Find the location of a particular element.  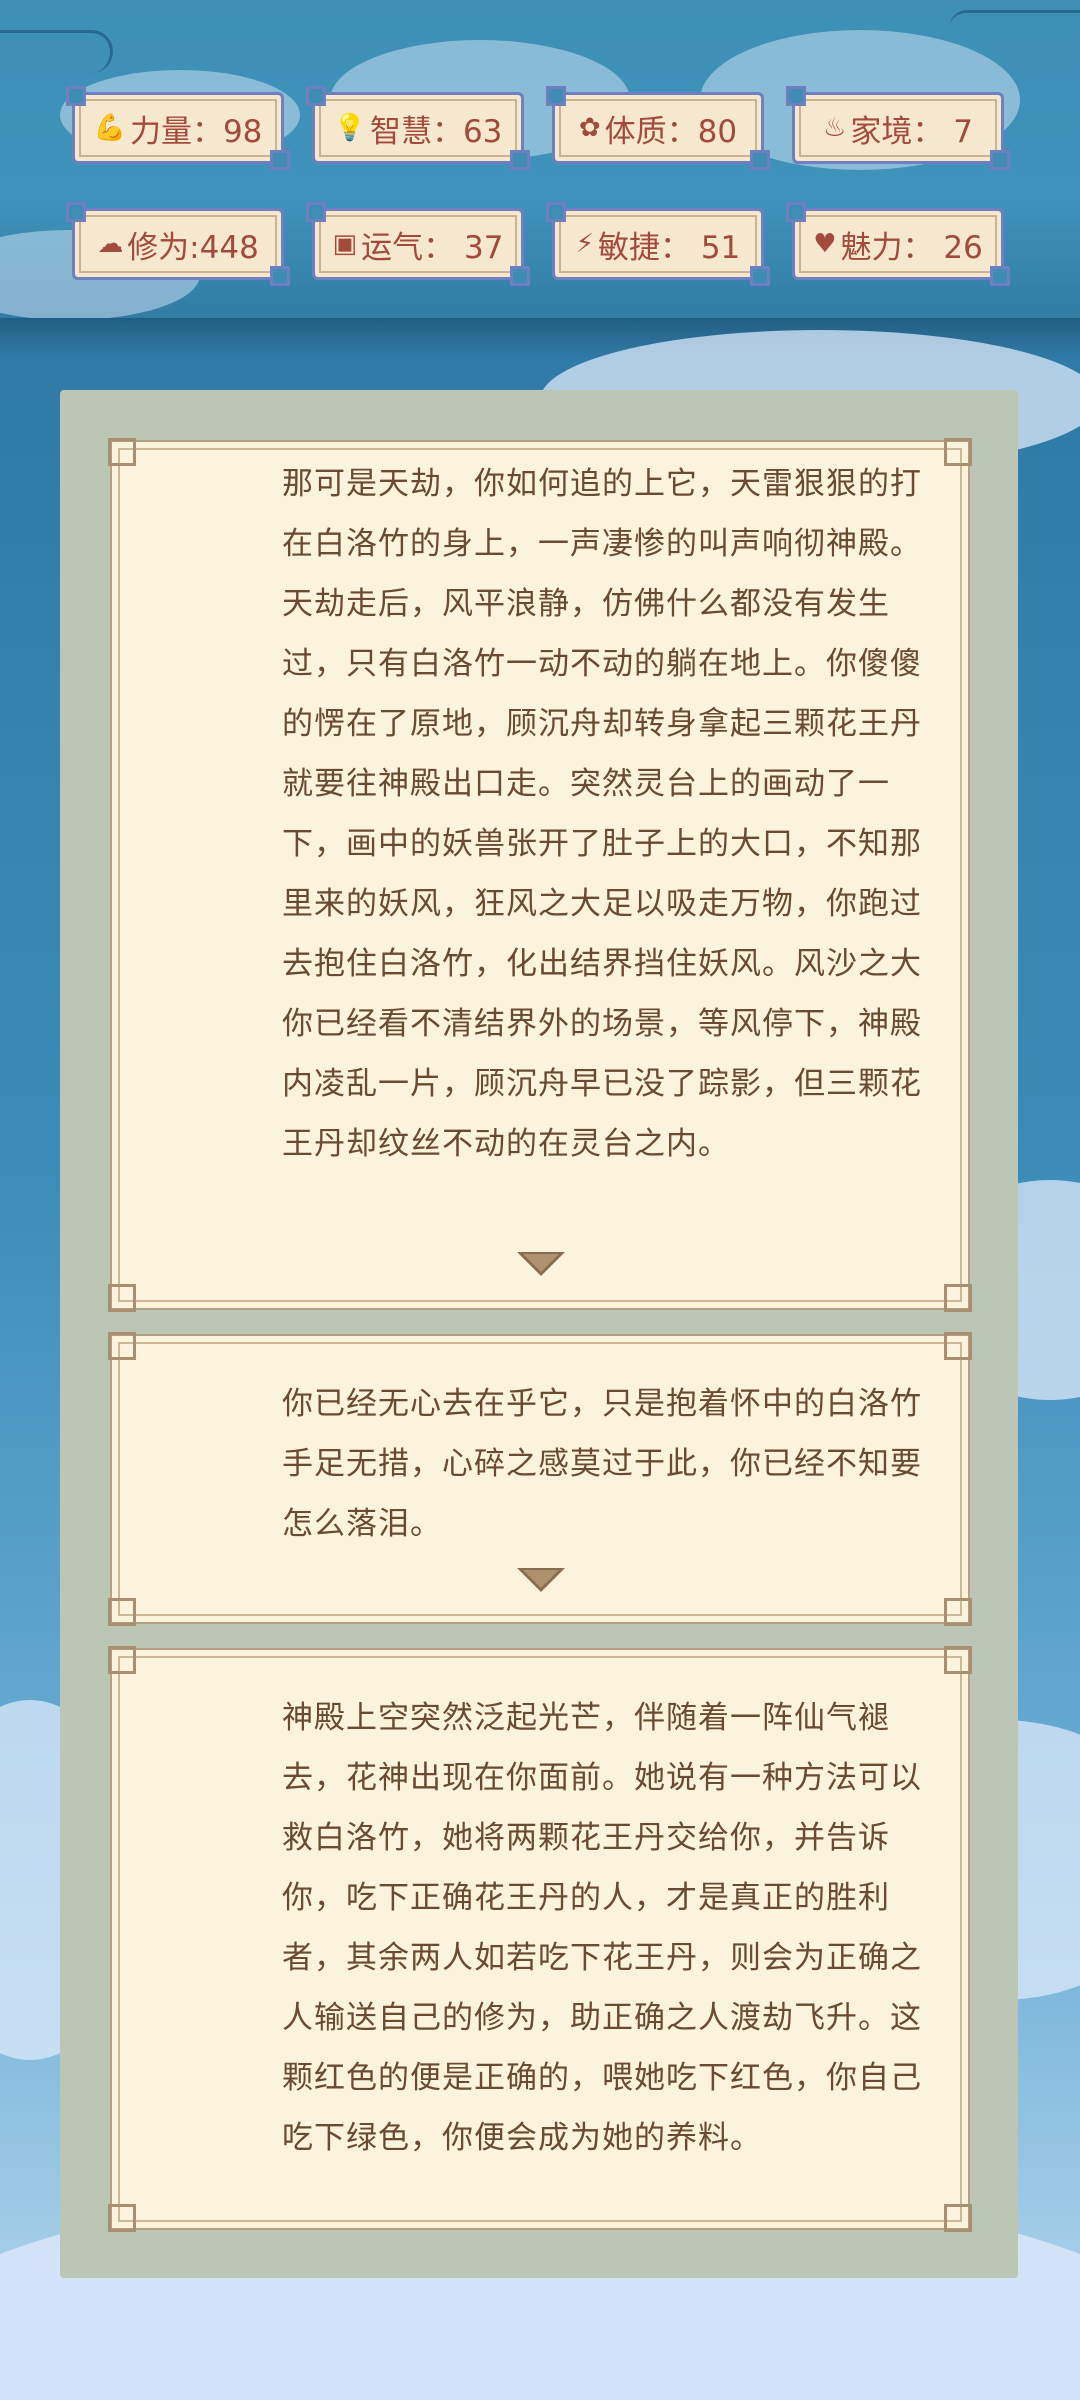

stat-label: 魅力： 26 is located at coordinates (911, 247).